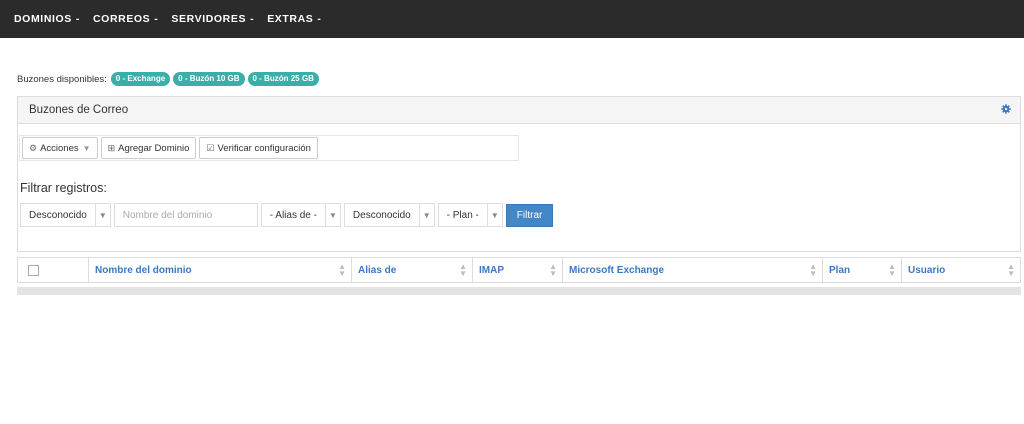 This screenshot has width=1024, height=424. Describe the element at coordinates (33, 147) in the screenshot. I see `cogs-icon: ⚙` at that location.